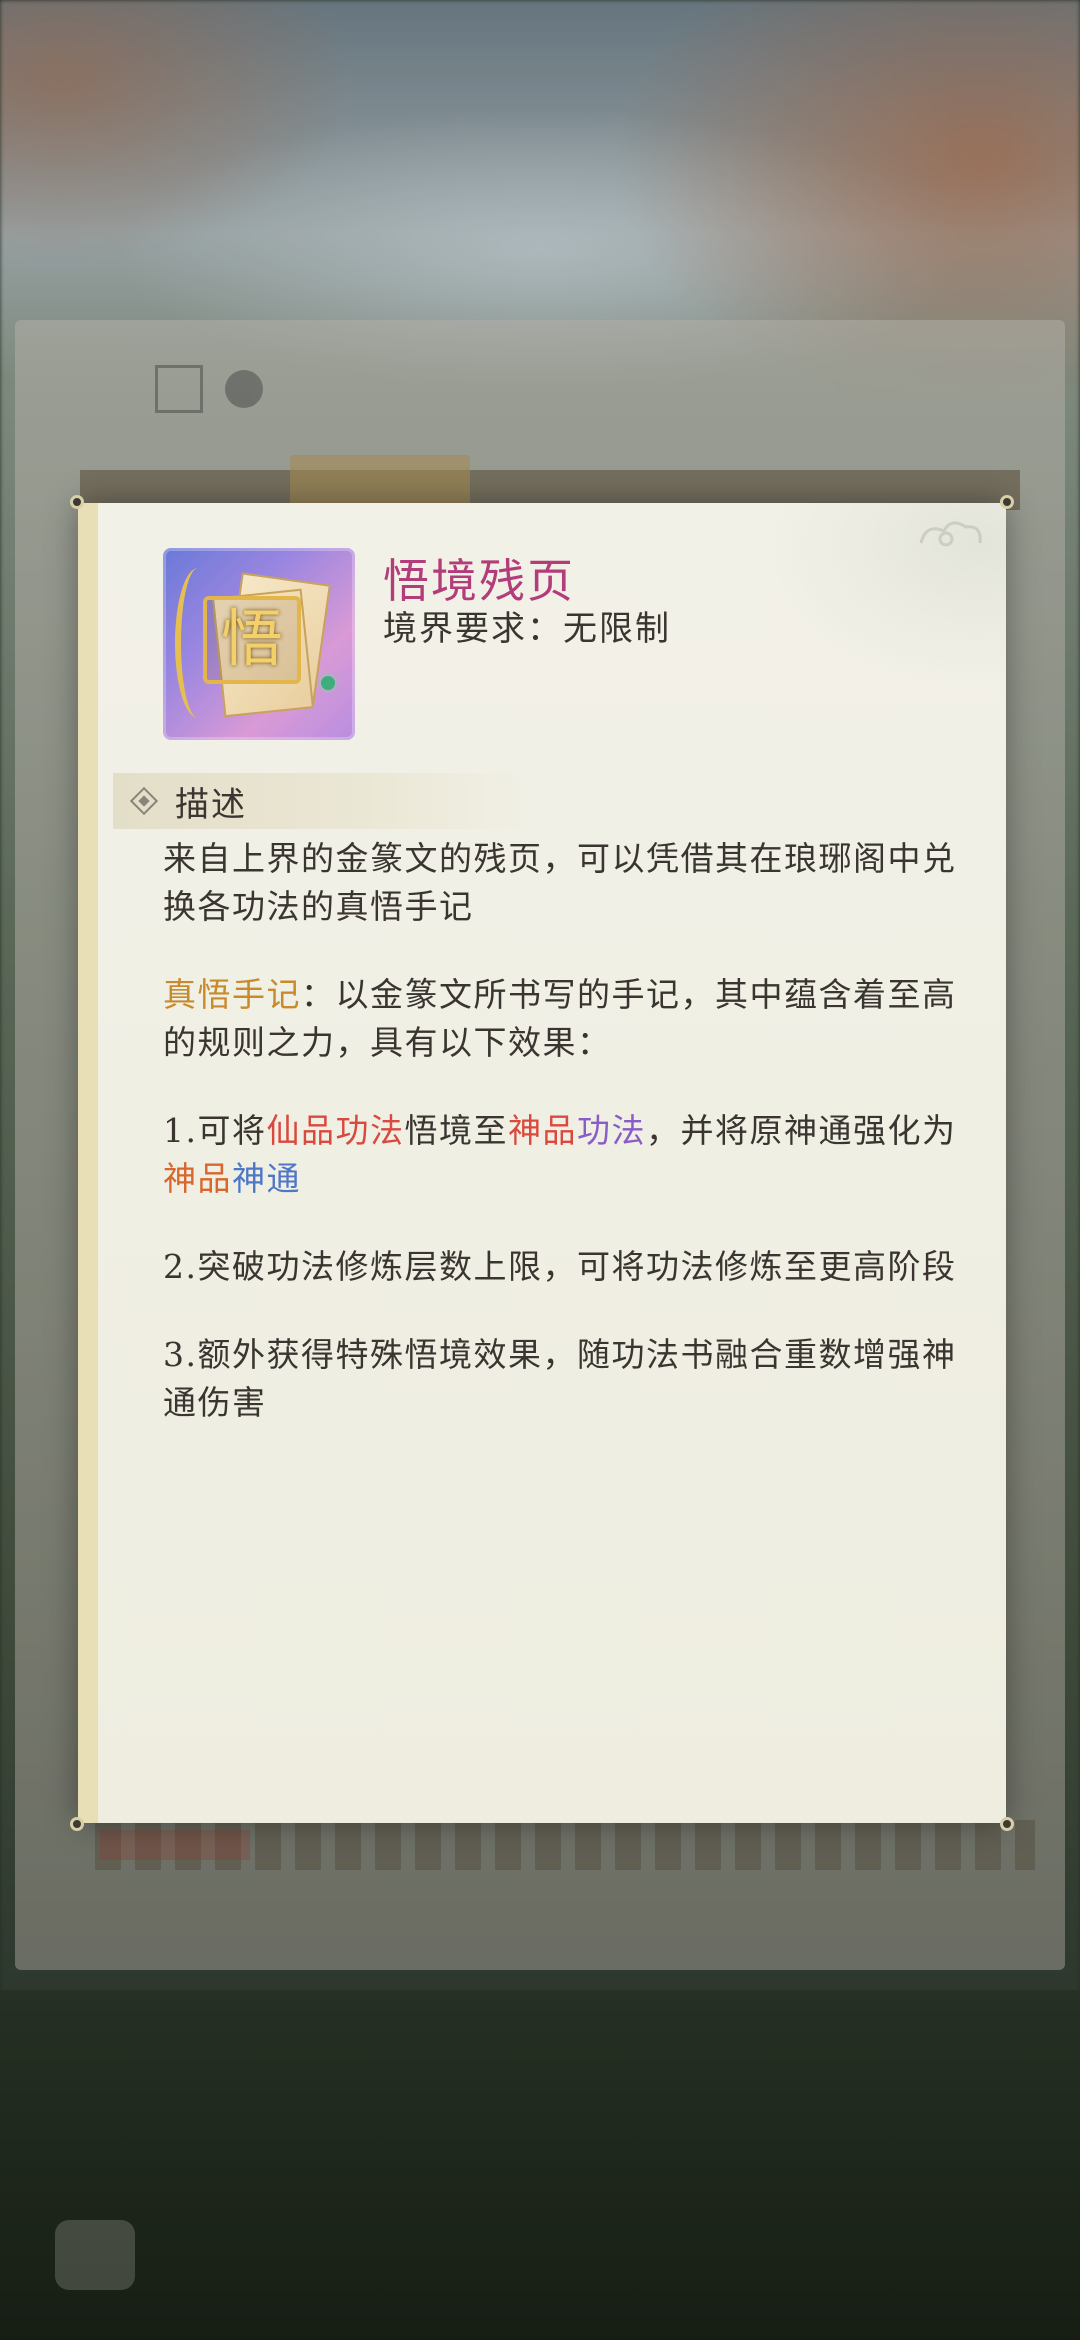 The image size is (1080, 2340). Describe the element at coordinates (232, 994) in the screenshot. I see `note-term: 真悟手记` at that location.